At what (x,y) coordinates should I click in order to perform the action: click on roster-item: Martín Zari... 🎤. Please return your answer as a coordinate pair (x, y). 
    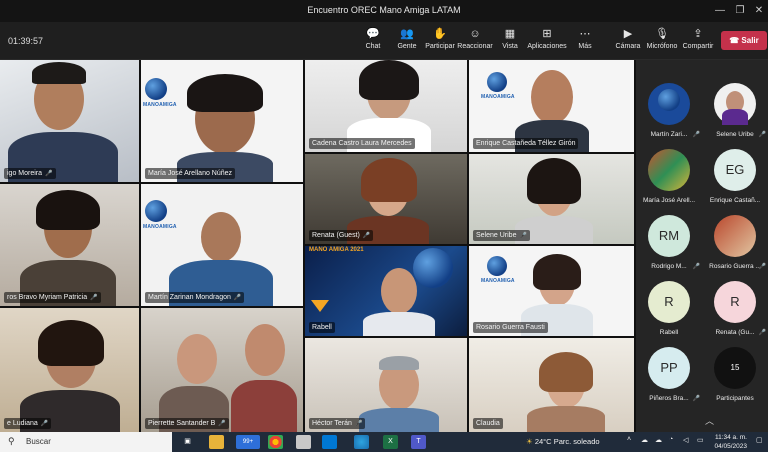
    Looking at the image, I should click on (669, 104).